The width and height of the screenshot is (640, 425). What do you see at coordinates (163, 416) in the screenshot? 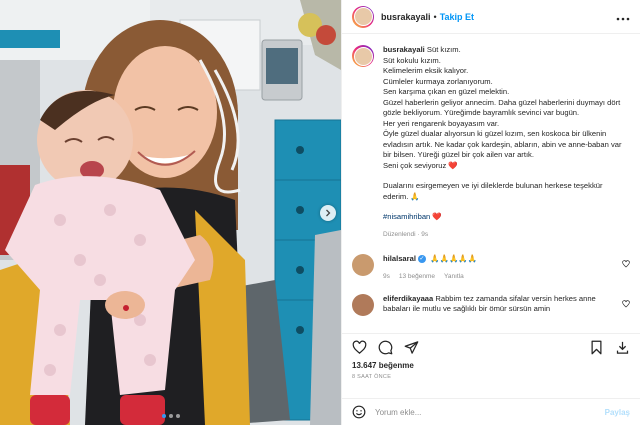
I see `carousel-dot-active` at bounding box center [163, 416].